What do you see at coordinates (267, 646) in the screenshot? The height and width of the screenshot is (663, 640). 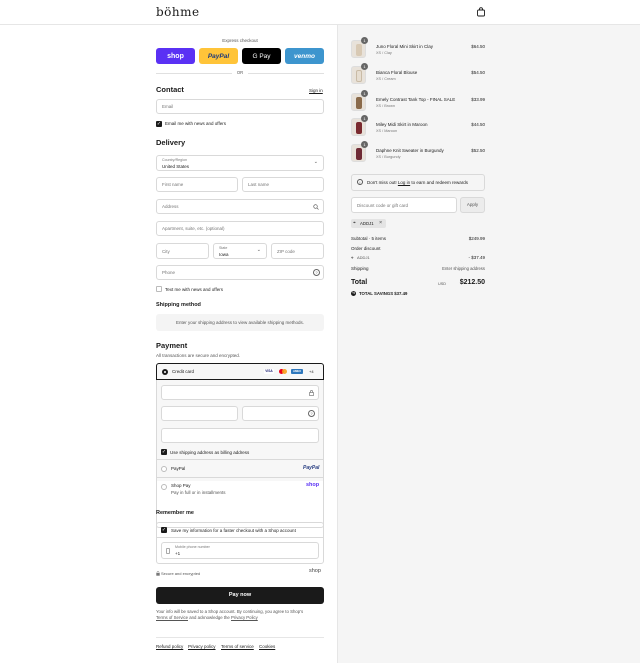 I see `footer-cookies: Cookies` at bounding box center [267, 646].